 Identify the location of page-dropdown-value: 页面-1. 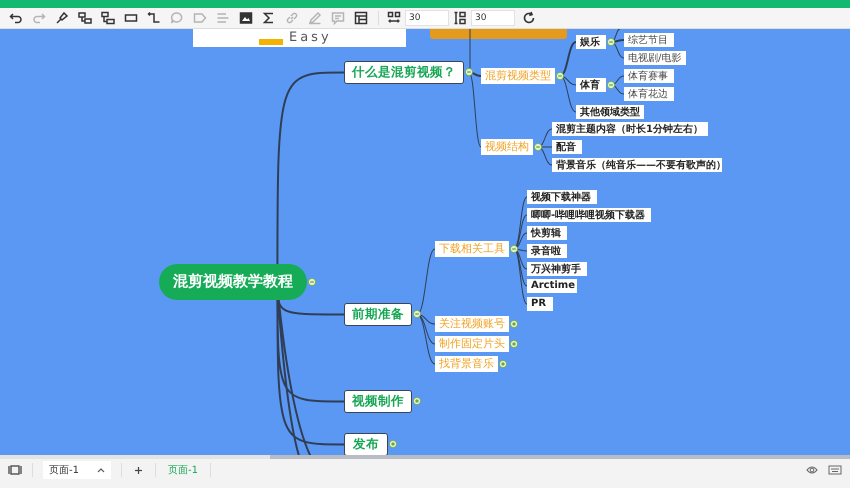
(64, 471).